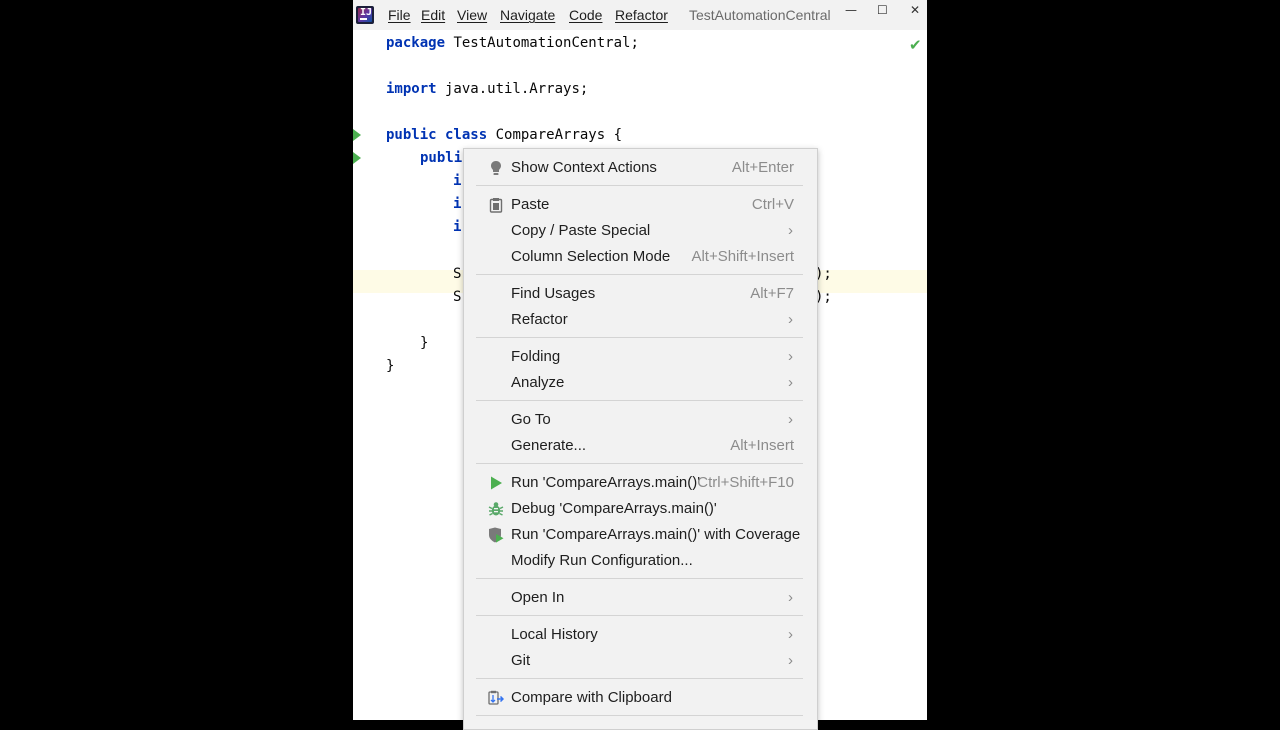 This screenshot has height=730, width=1280. I want to click on menu-item-label: Open In, so click(538, 597).